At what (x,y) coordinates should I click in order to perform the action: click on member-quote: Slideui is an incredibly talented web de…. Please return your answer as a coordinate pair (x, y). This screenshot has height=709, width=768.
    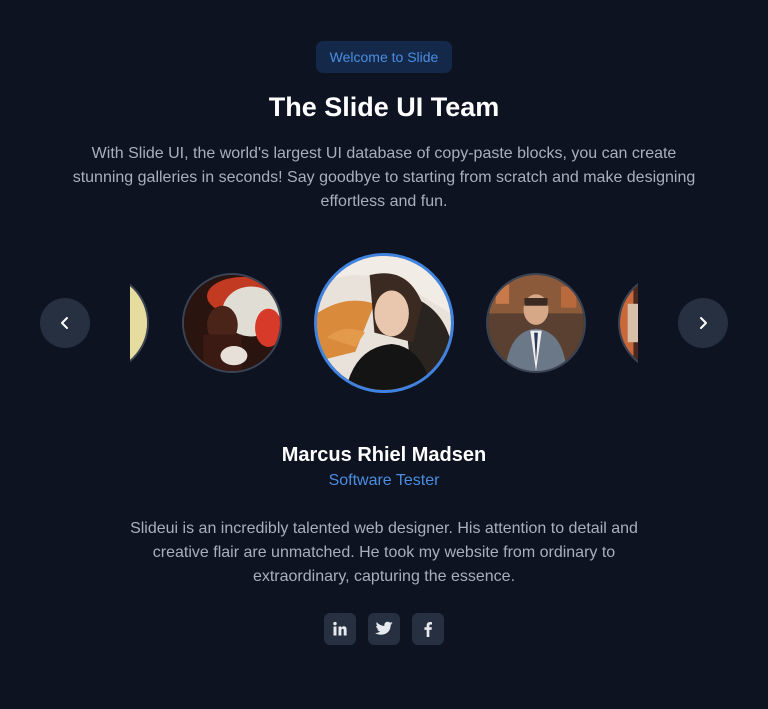
    Looking at the image, I should click on (384, 552).